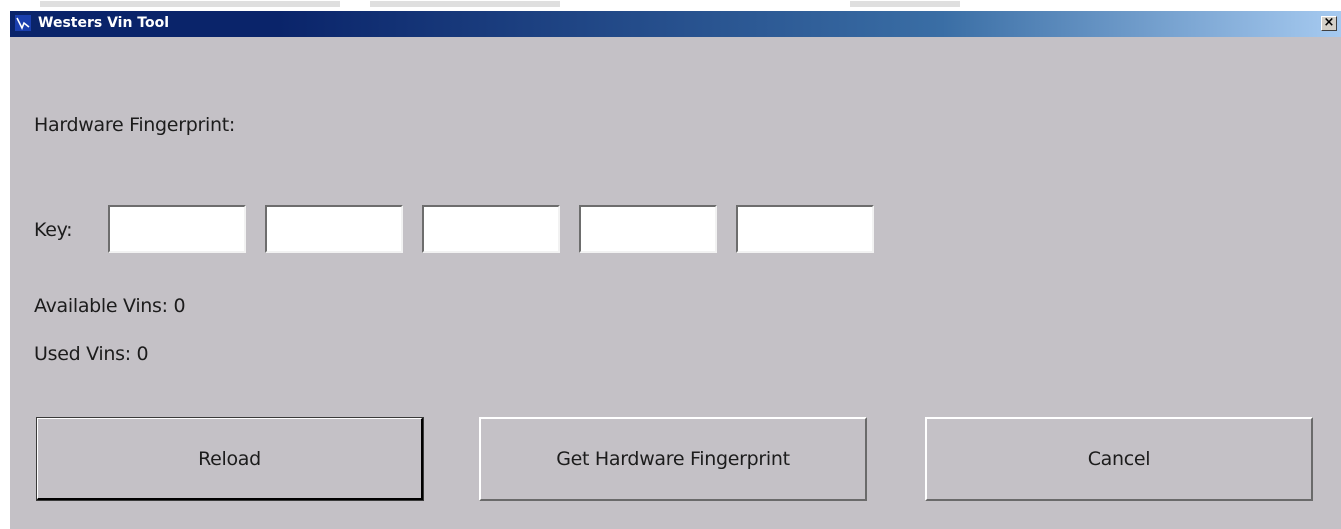  I want to click on reload-button: Reload, so click(230, 459).